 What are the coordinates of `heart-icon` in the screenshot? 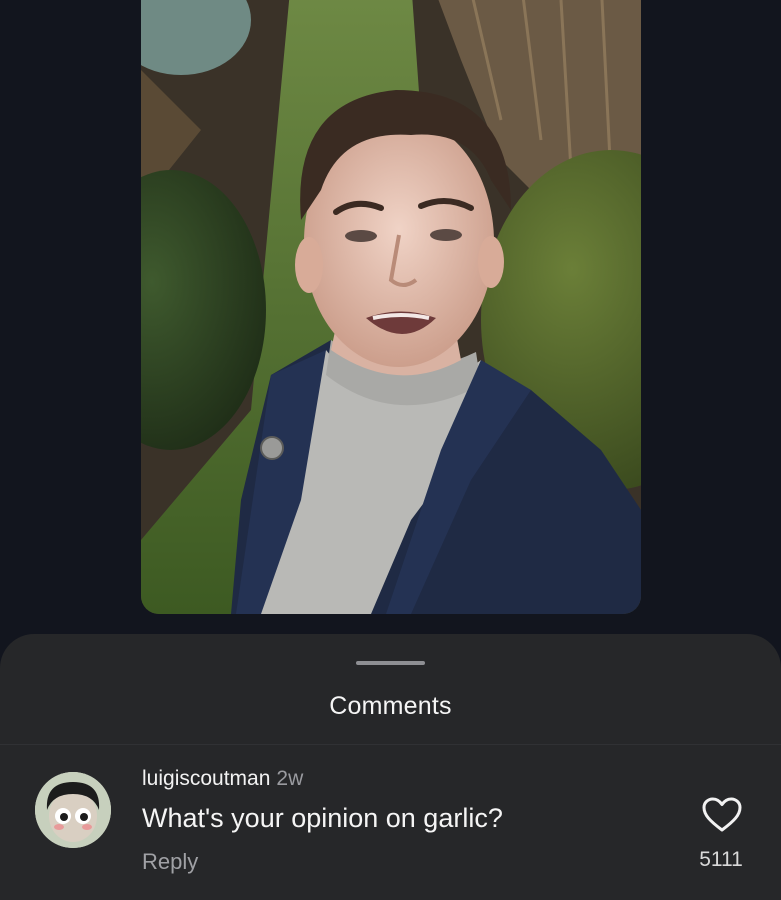 It's located at (722, 814).